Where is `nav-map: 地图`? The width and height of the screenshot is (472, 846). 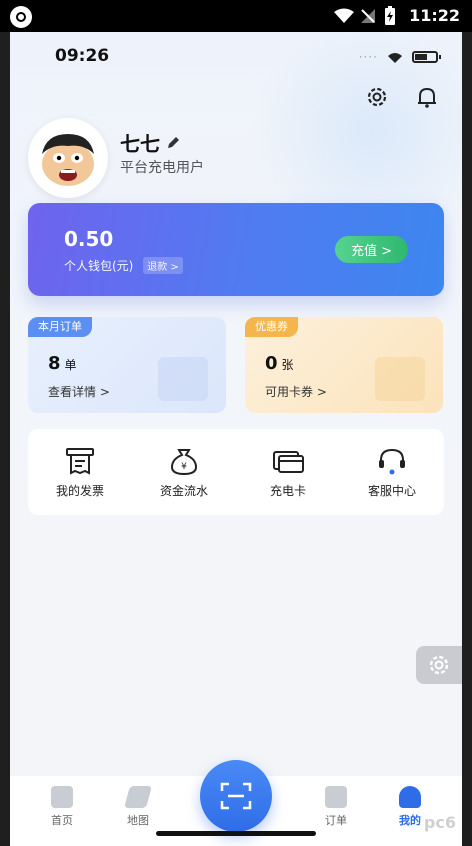 nav-map: 地图 is located at coordinates (138, 807).